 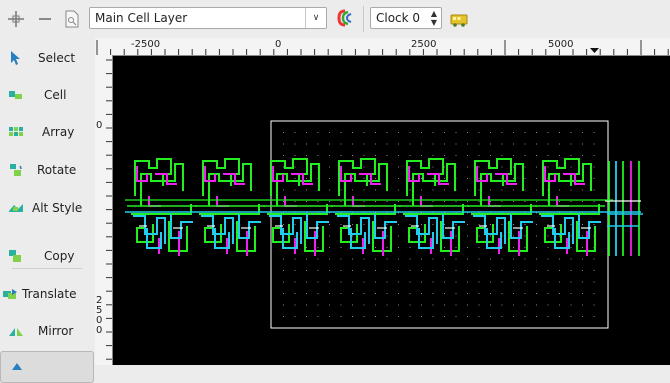 I want to click on ruler-label-5000: 5000, so click(x=561, y=44).